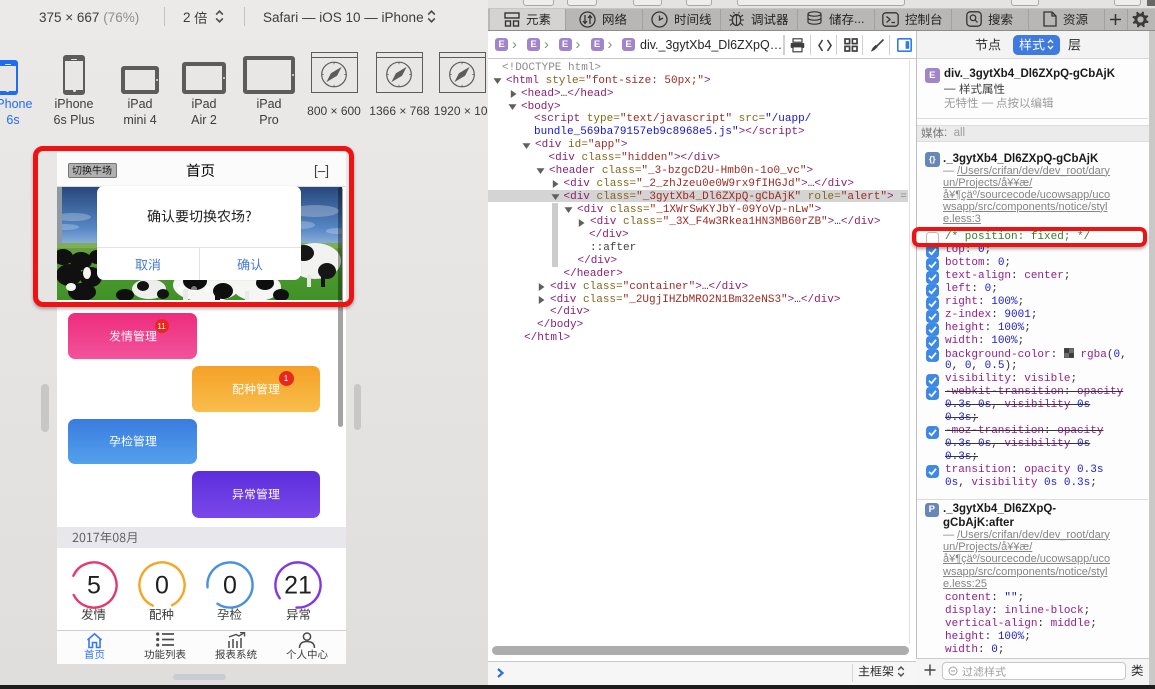  Describe the element at coordinates (298, 586) in the screenshot. I see `svg-text: 21` at that location.